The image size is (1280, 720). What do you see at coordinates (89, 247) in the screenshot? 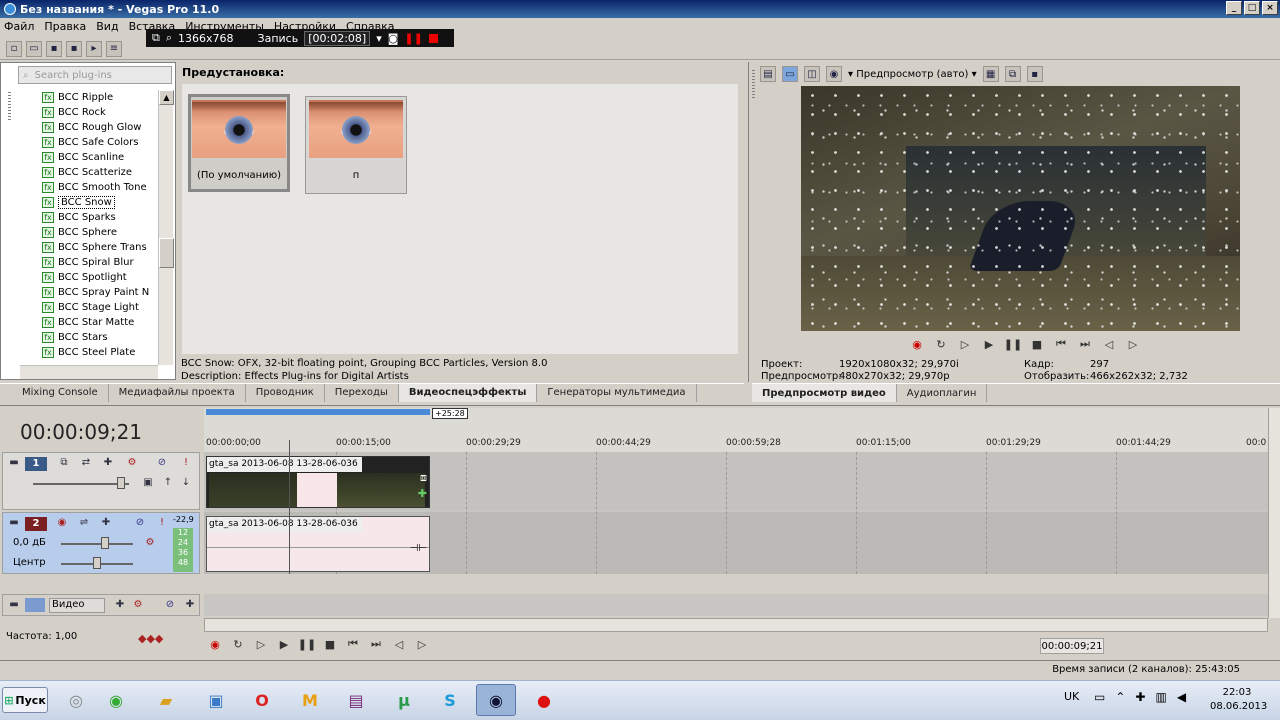
I see `plugin-item: fx BCC Sphere Trans` at bounding box center [89, 247].